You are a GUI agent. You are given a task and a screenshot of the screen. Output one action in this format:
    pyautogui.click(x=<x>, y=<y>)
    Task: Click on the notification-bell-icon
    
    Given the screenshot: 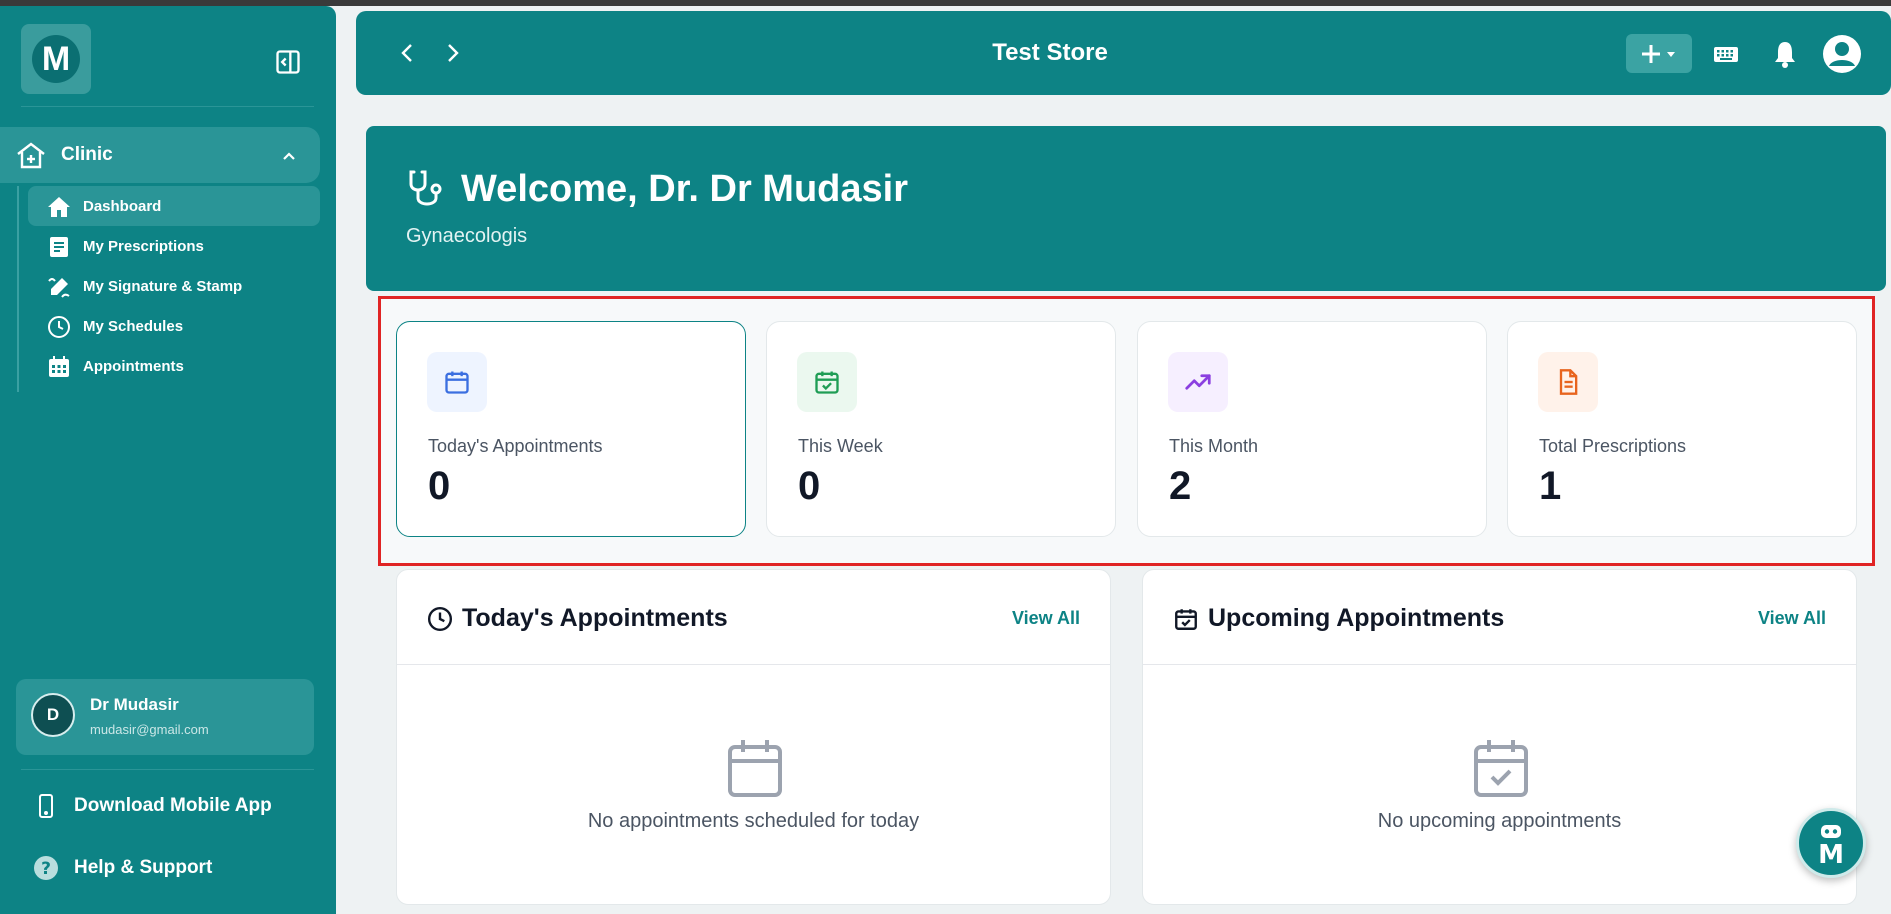 What is the action you would take?
    pyautogui.click(x=1785, y=54)
    